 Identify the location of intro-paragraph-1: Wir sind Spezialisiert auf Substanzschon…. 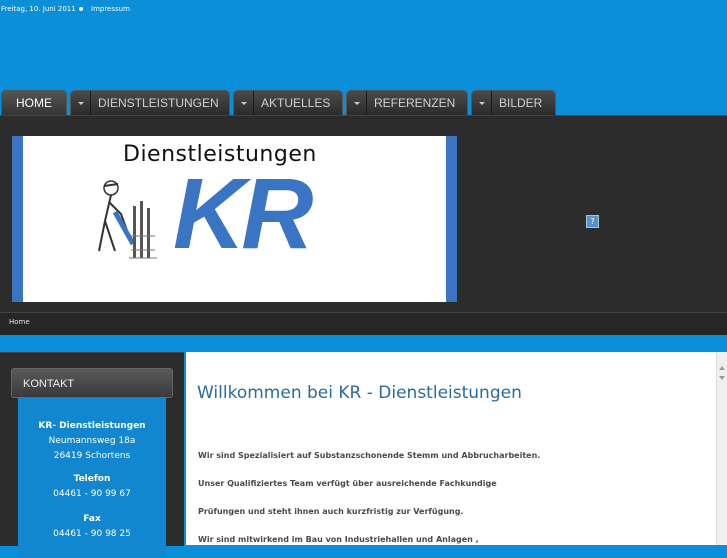
(369, 455).